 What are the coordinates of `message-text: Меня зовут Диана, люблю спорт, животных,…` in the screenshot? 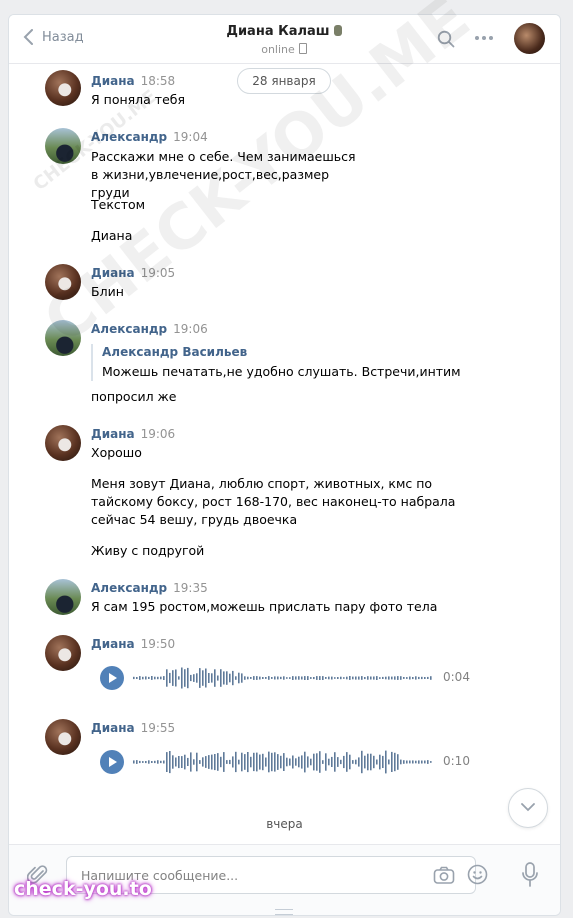 It's located at (273, 501).